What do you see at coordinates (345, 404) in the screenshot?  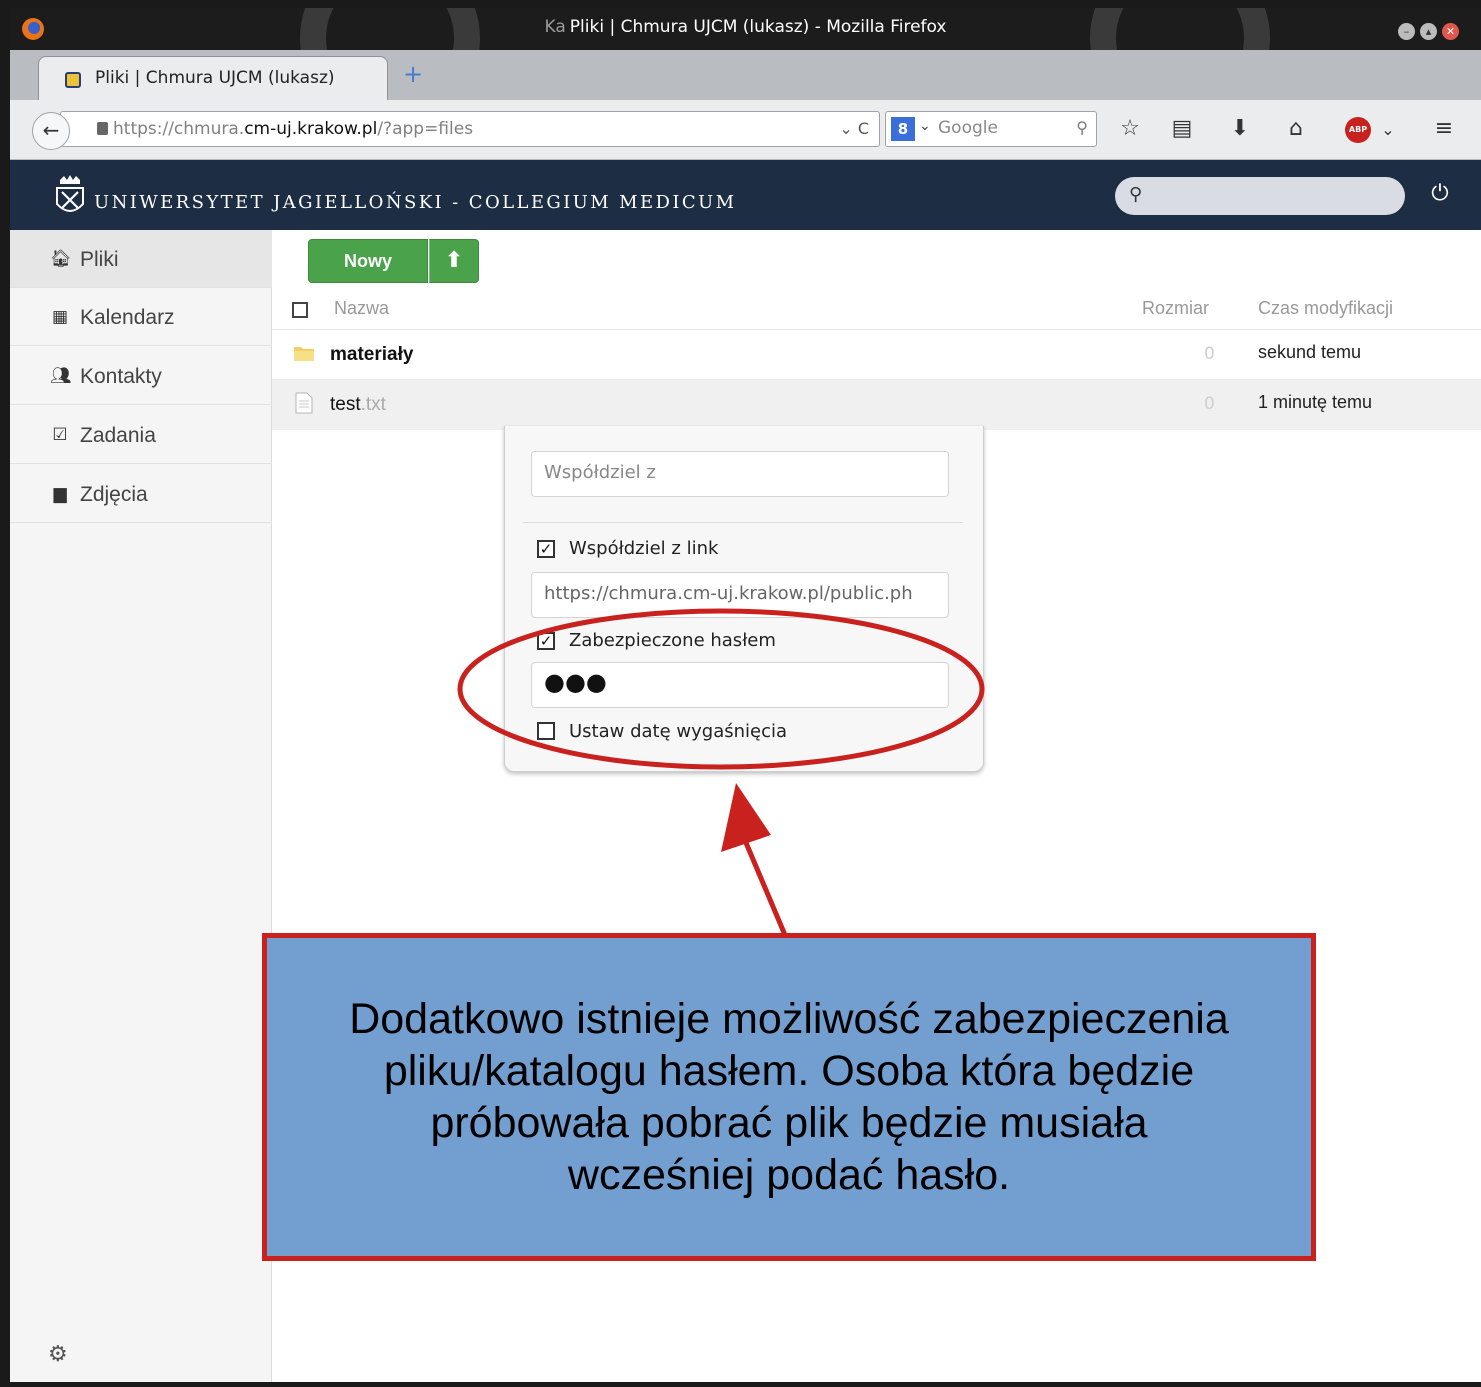 I see `file-basename: test` at bounding box center [345, 404].